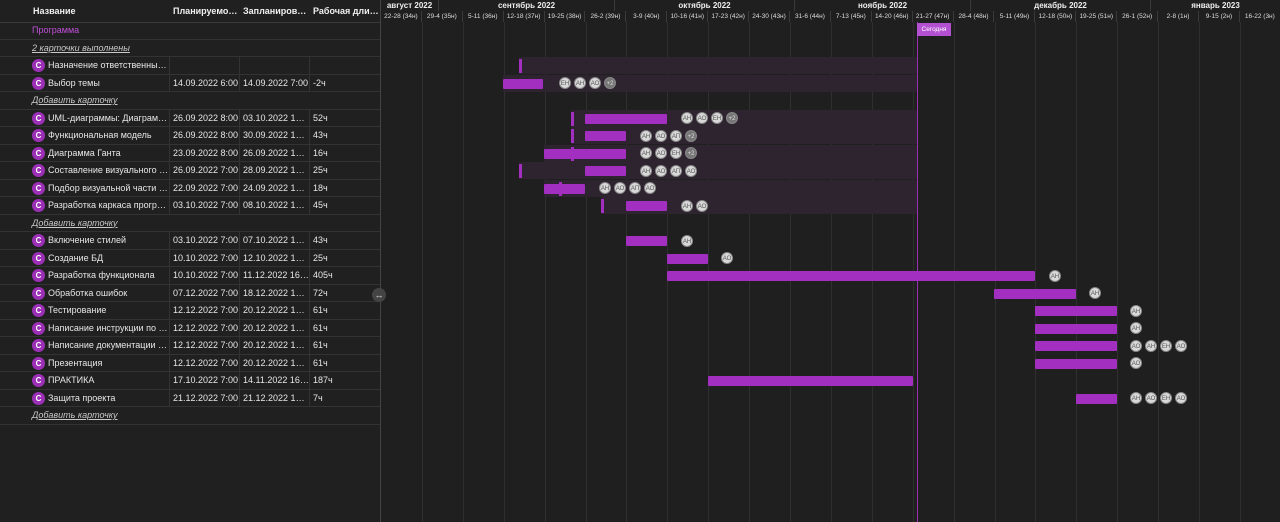 This screenshot has height=522, width=1280. I want to click on task-name: Разработка функционала, so click(107, 275).